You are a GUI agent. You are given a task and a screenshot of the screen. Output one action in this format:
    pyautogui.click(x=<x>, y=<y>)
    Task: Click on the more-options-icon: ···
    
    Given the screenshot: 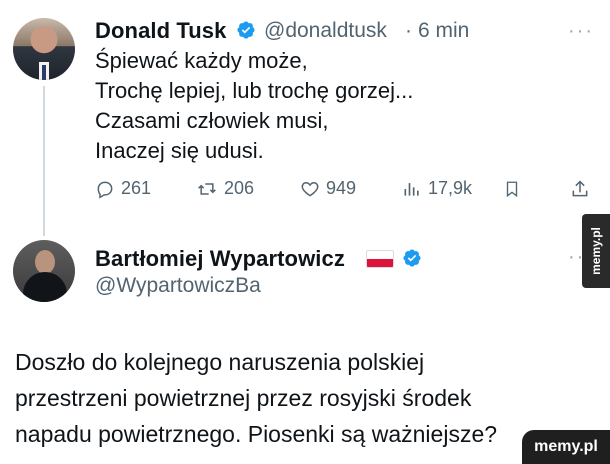 What is the action you would take?
    pyautogui.click(x=581, y=31)
    